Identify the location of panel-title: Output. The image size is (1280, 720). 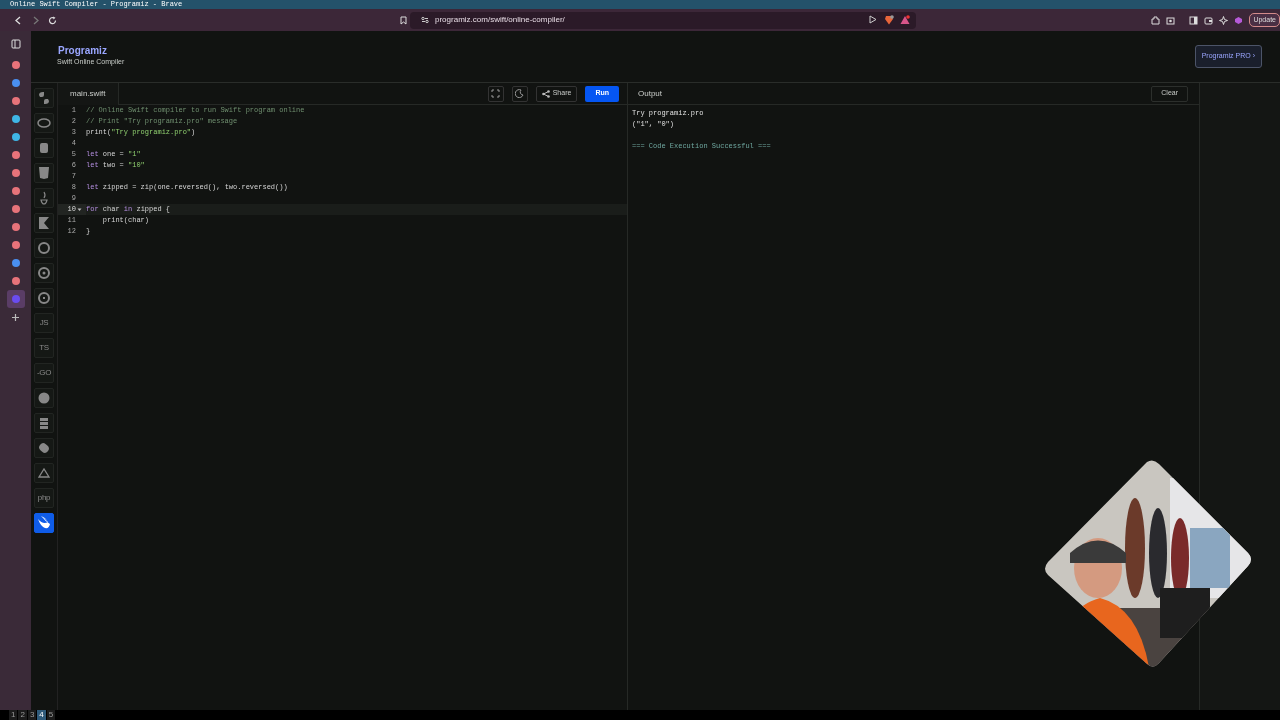
(650, 93).